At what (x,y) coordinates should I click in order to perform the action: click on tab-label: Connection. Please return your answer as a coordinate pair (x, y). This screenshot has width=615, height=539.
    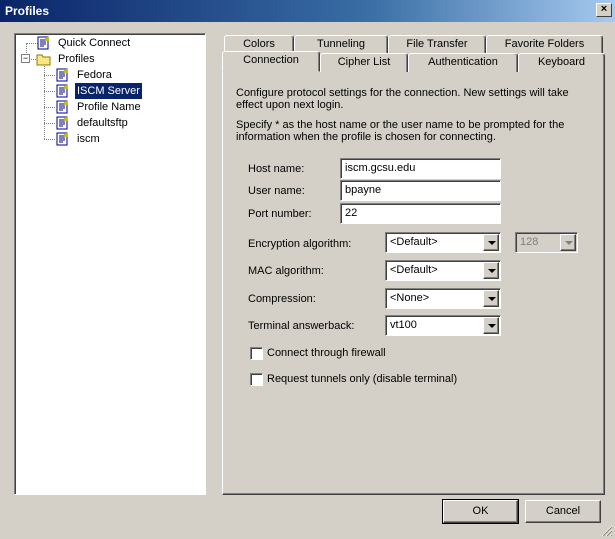
    Looking at the image, I should click on (271, 60).